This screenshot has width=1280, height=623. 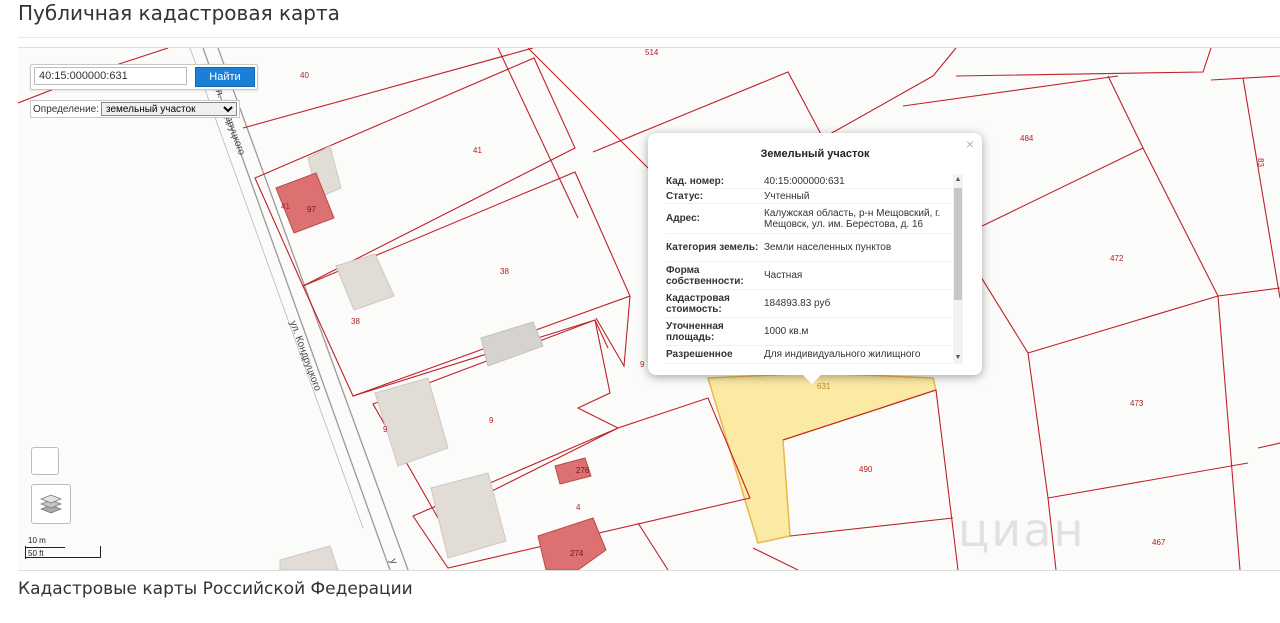 I want to click on attr-value: Для индивидуального жилищного, so click(x=842, y=354).